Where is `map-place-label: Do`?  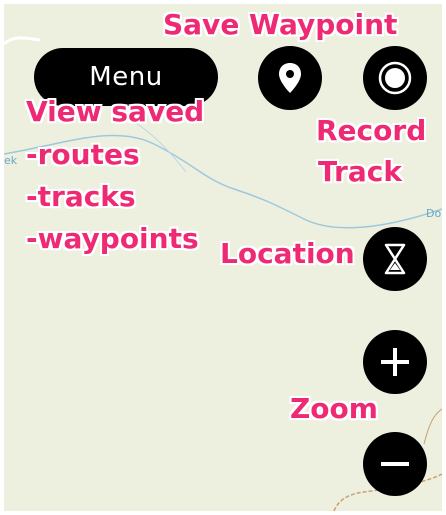
map-place-label: Do is located at coordinates (434, 213).